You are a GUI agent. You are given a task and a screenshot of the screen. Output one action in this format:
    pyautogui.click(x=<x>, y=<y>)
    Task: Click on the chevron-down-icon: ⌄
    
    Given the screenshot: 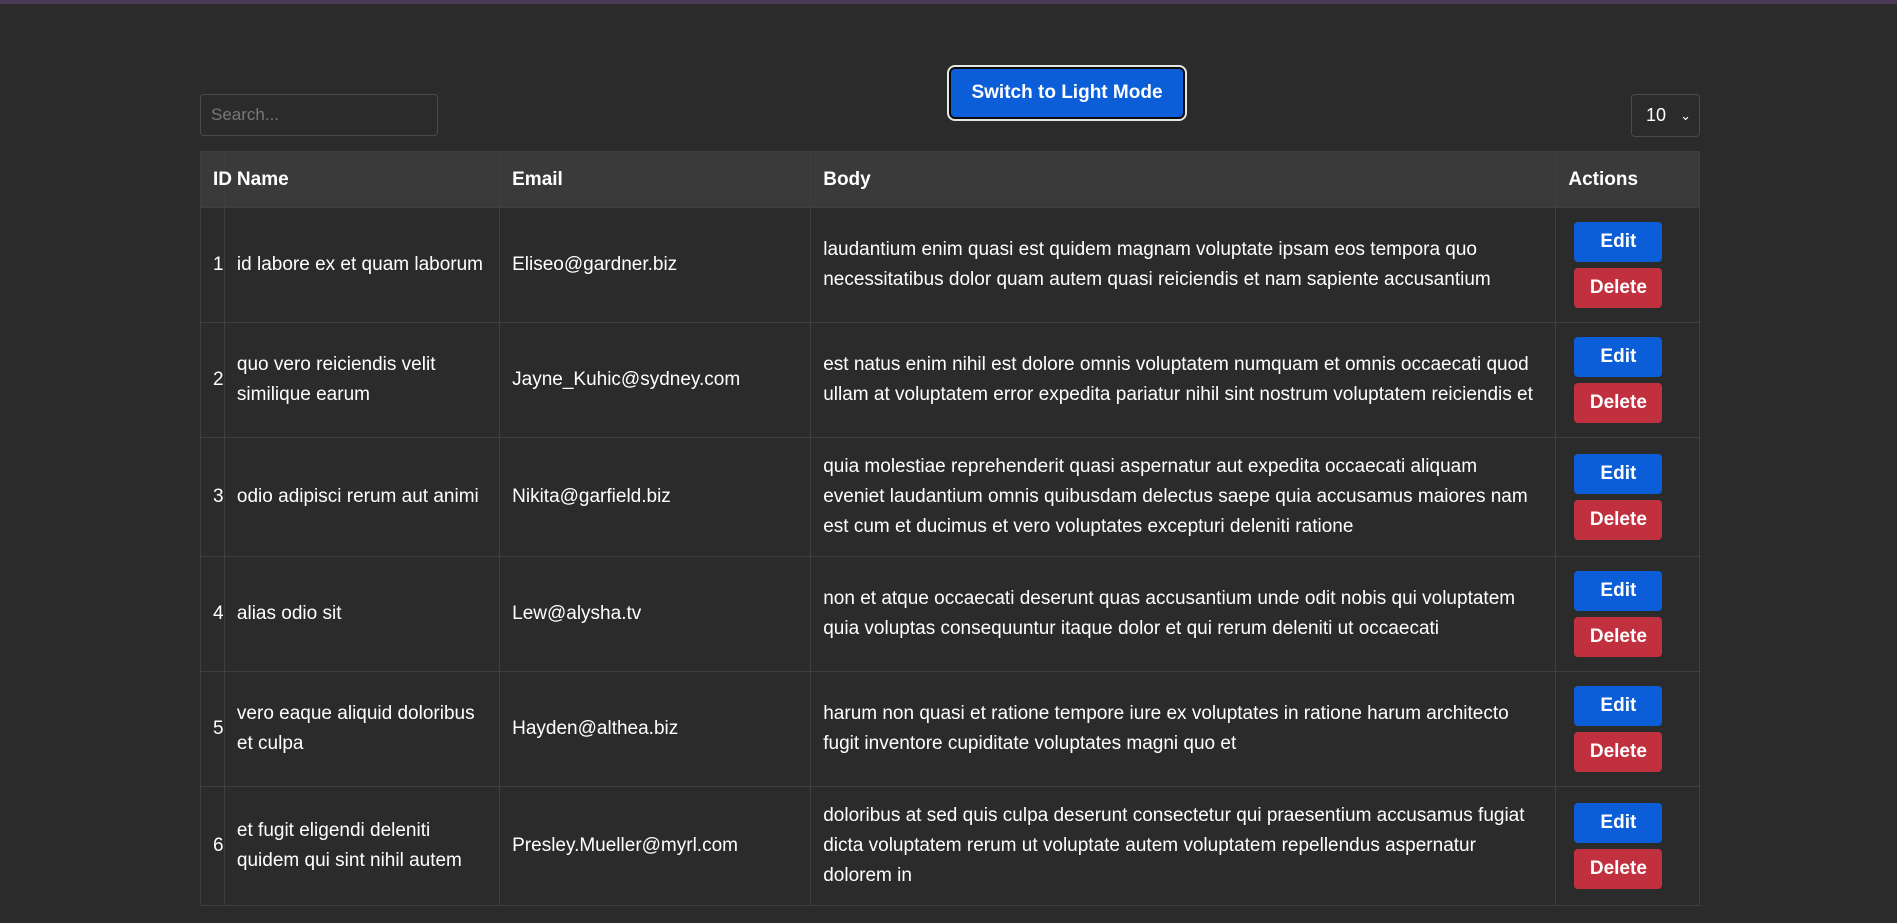 What is the action you would take?
    pyautogui.click(x=1685, y=115)
    